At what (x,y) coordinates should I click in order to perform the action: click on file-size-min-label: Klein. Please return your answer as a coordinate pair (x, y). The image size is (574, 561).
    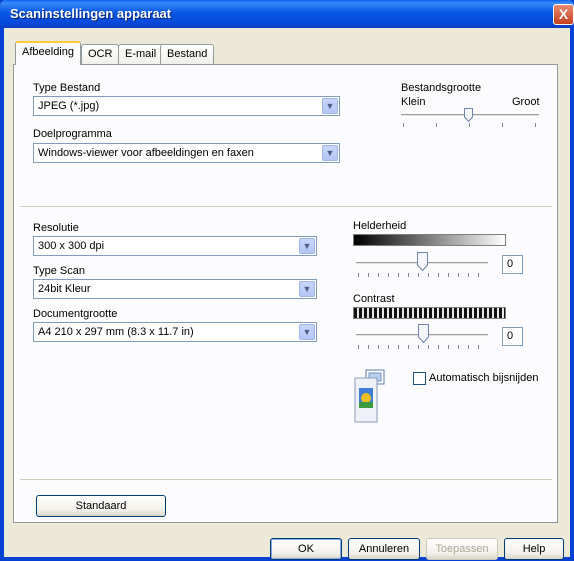
    Looking at the image, I should click on (413, 102).